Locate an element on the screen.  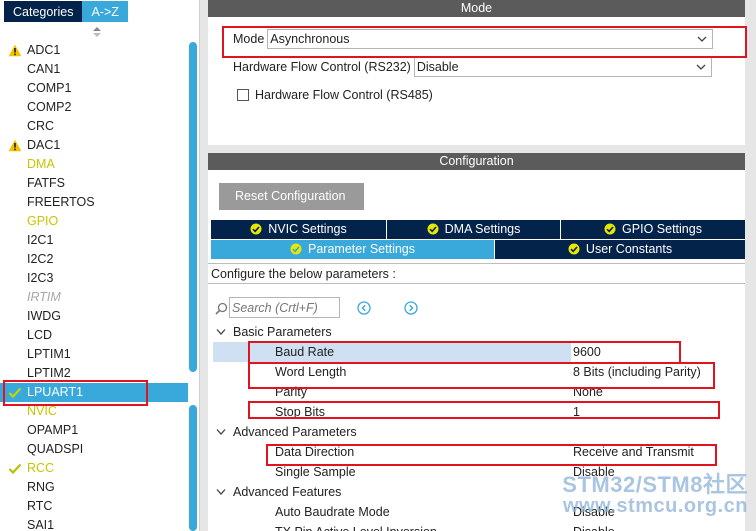
peripheral-item-lcd: LCD is located at coordinates (94, 335).